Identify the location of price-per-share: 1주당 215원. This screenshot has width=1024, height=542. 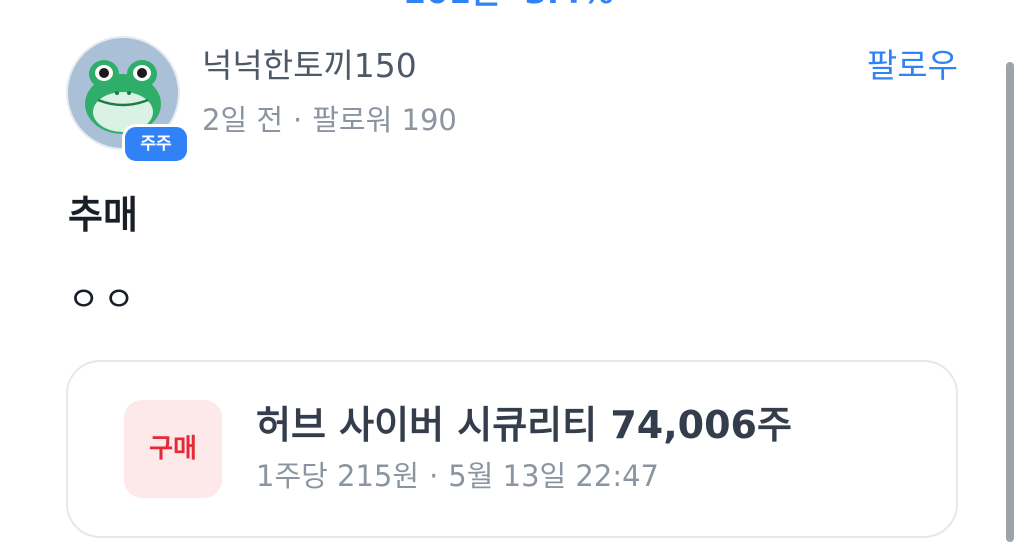
(338, 476).